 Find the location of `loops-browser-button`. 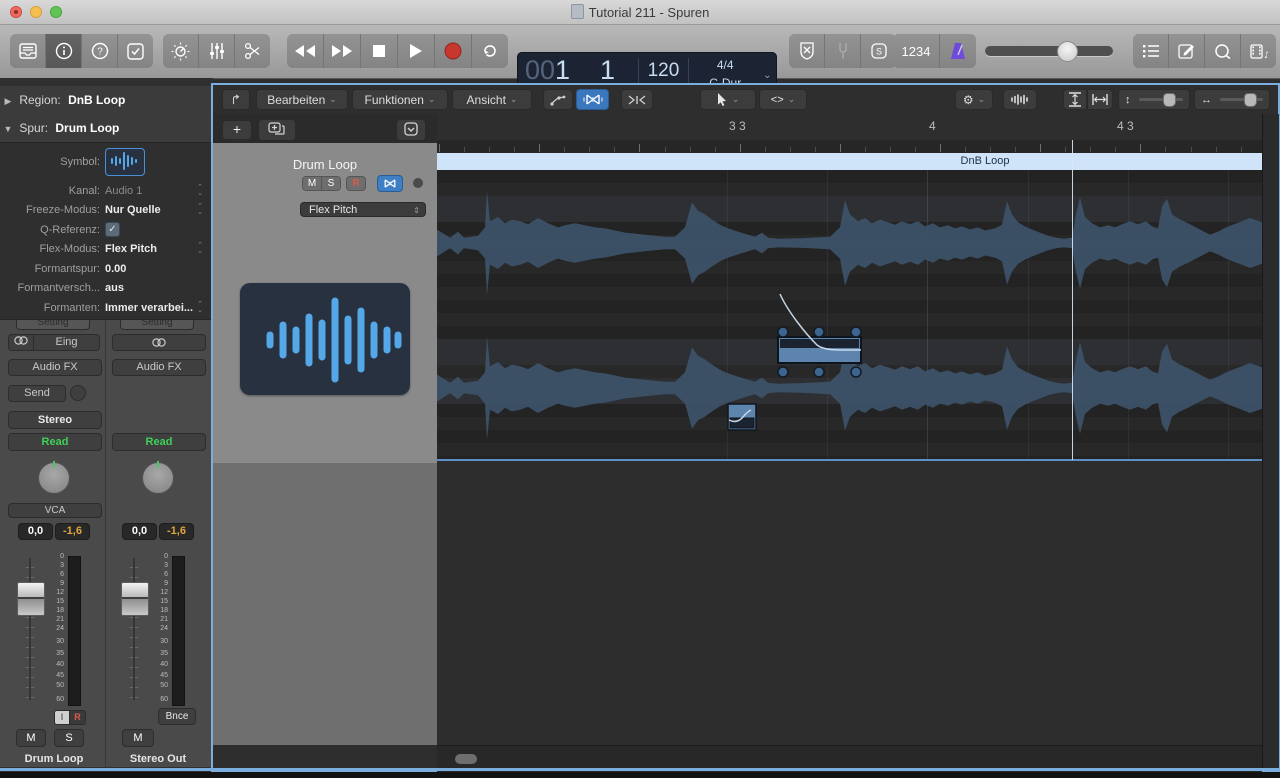

loops-browser-button is located at coordinates (1223, 51).